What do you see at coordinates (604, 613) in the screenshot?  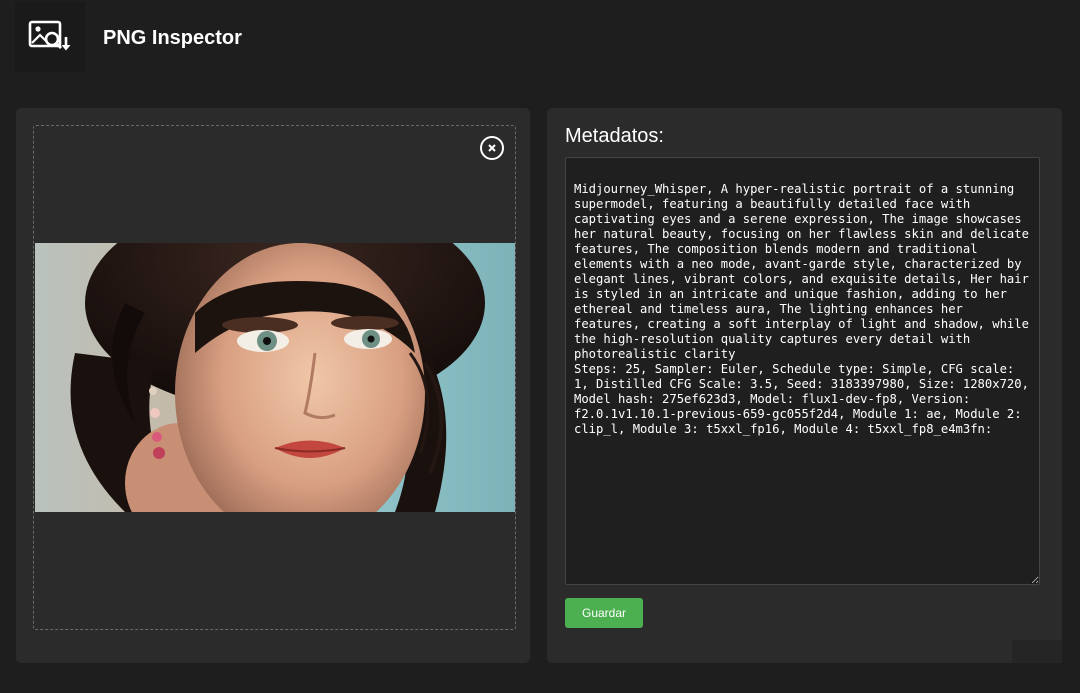 I see `save-button: Guardar` at bounding box center [604, 613].